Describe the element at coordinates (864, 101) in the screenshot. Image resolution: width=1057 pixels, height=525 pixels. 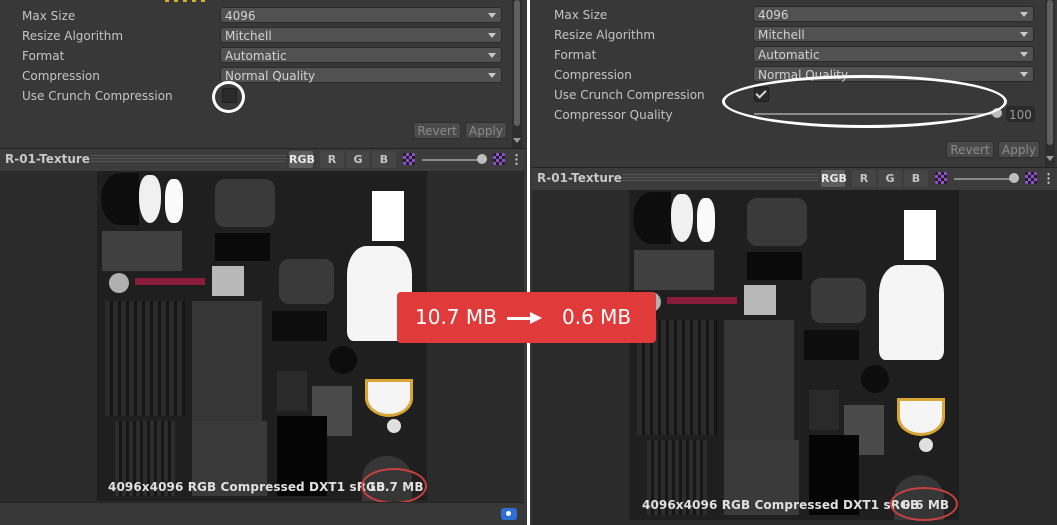
I see `highlight-ellipse` at that location.